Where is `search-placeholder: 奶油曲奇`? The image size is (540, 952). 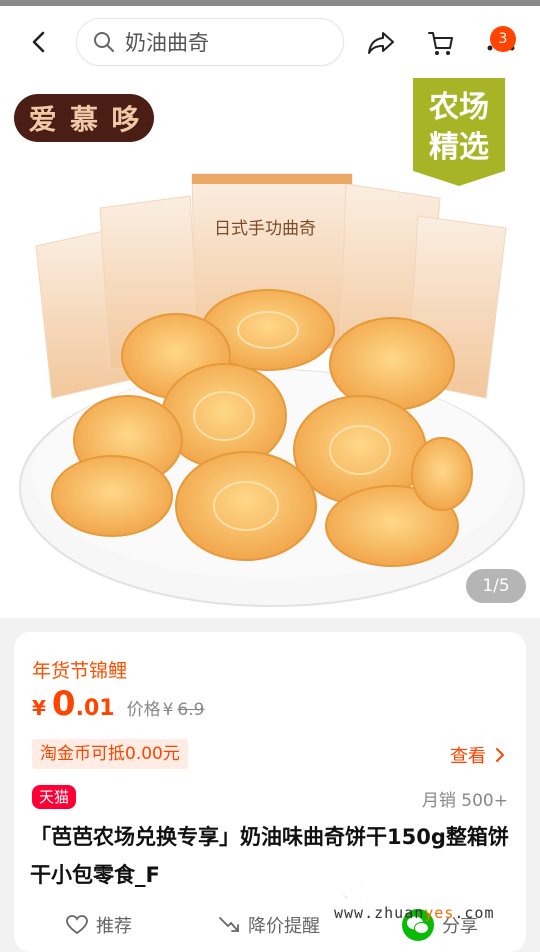 search-placeholder: 奶油曲奇 is located at coordinates (167, 43).